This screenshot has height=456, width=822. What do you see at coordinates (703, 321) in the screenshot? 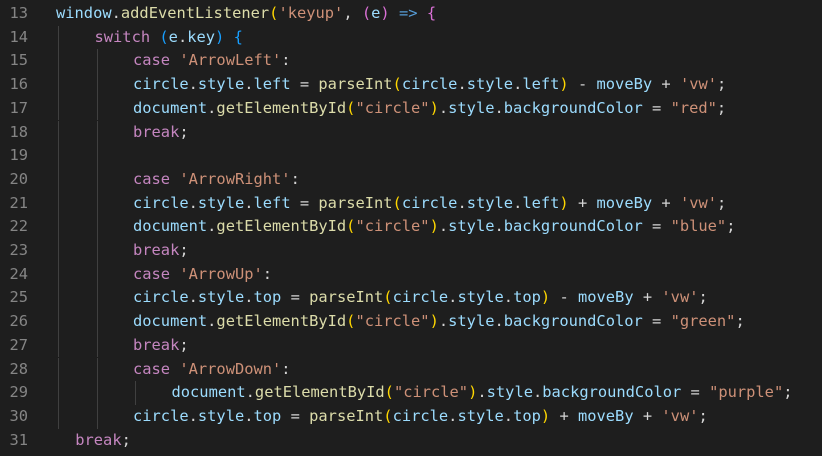
I see `code-token: "green"` at bounding box center [703, 321].